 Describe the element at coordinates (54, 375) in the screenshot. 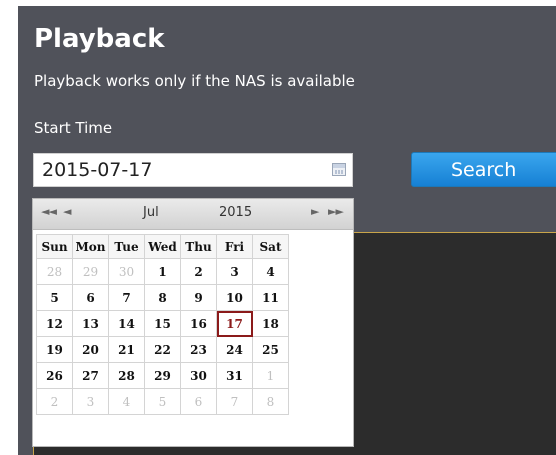

I see `calendar-day: 26` at that location.